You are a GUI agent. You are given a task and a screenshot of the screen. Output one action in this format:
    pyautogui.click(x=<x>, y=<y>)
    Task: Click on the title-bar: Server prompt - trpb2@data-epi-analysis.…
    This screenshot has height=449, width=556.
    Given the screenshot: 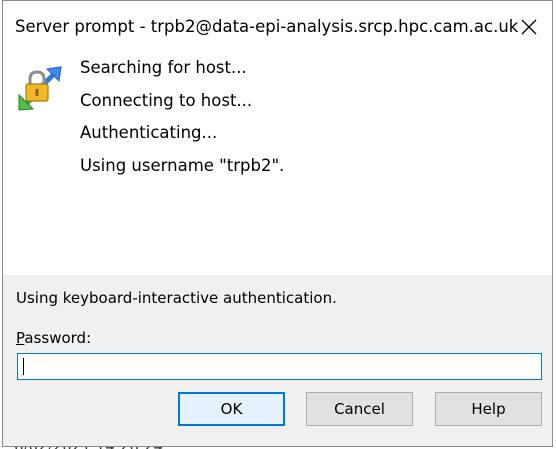 What is the action you would take?
    pyautogui.click(x=277, y=27)
    